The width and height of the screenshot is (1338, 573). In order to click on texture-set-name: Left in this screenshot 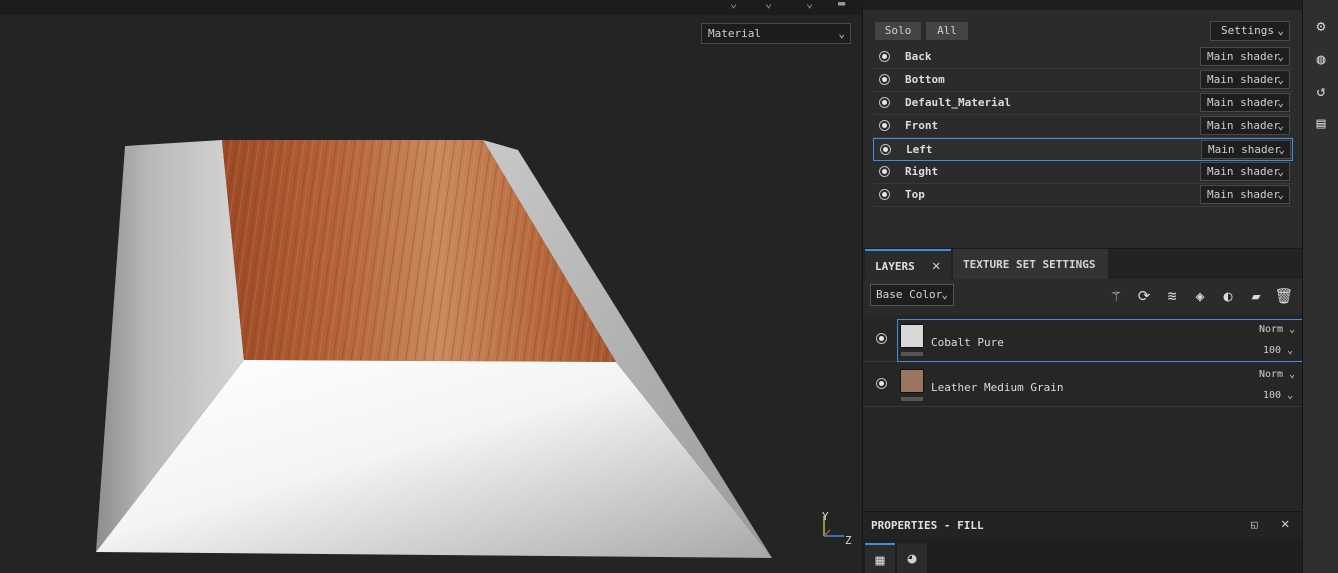, I will do `click(919, 149)`.